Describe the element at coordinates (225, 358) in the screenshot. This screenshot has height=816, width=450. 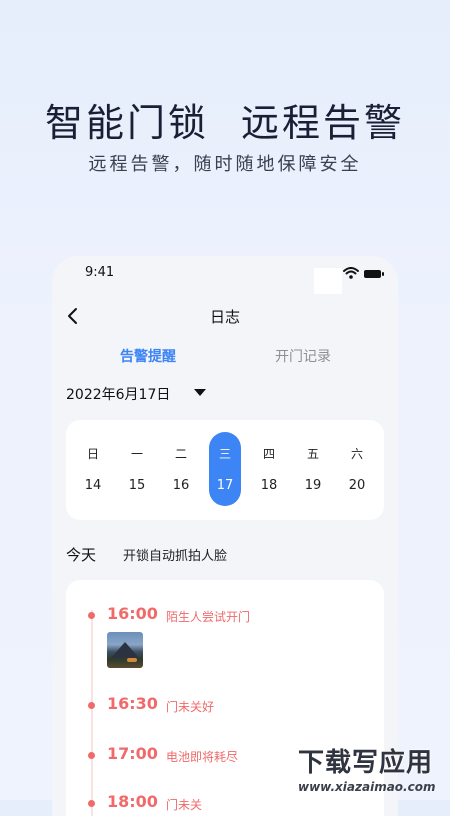
I see `tab-bar: 告警提醒 开门记录` at that location.